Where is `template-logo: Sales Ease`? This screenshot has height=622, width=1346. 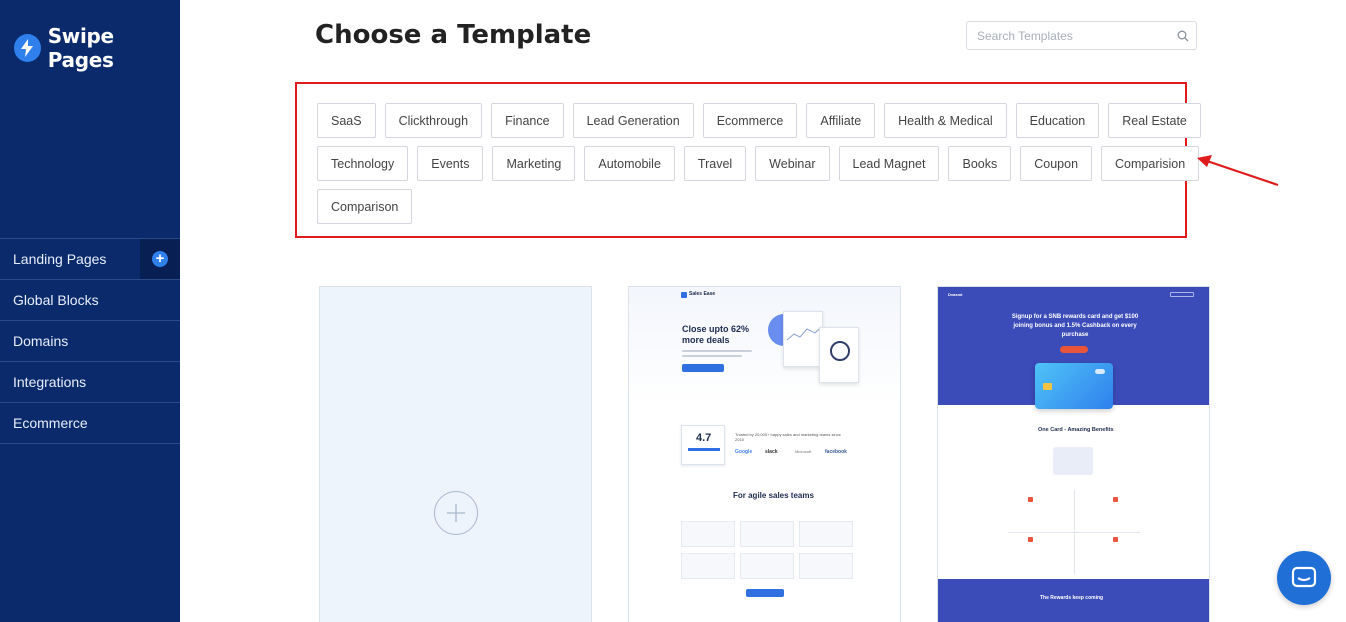 template-logo: Sales Ease is located at coordinates (702, 294).